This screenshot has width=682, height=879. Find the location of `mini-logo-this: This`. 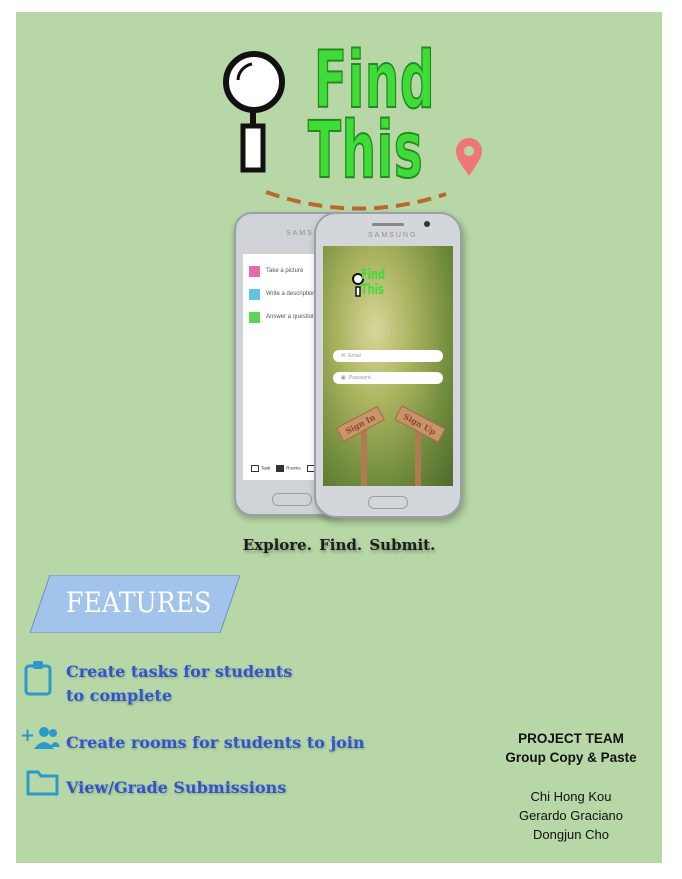

mini-logo-this: This is located at coordinates (372, 290).